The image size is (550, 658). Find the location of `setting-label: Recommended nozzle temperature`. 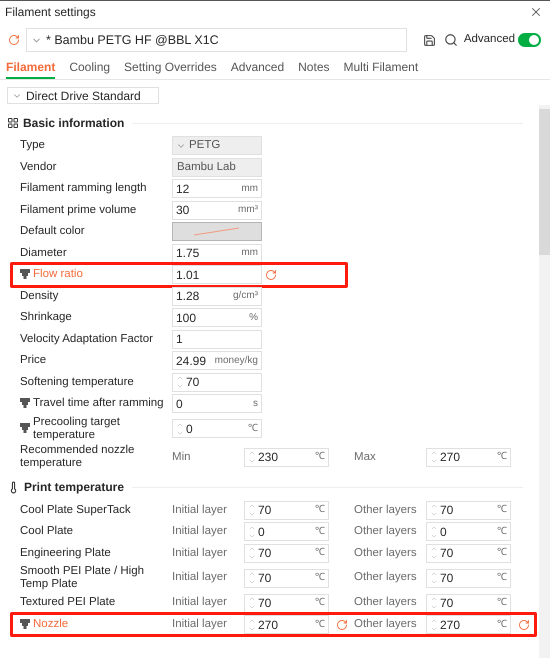

setting-label: Recommended nozzle temperature is located at coordinates (78, 457).